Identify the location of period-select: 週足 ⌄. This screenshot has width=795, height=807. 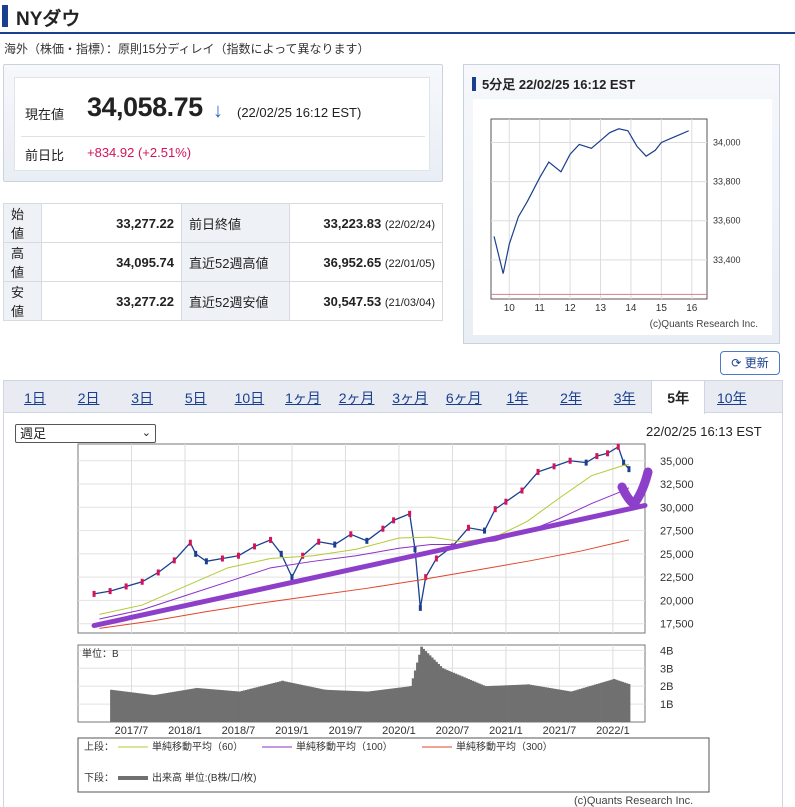
(85, 433).